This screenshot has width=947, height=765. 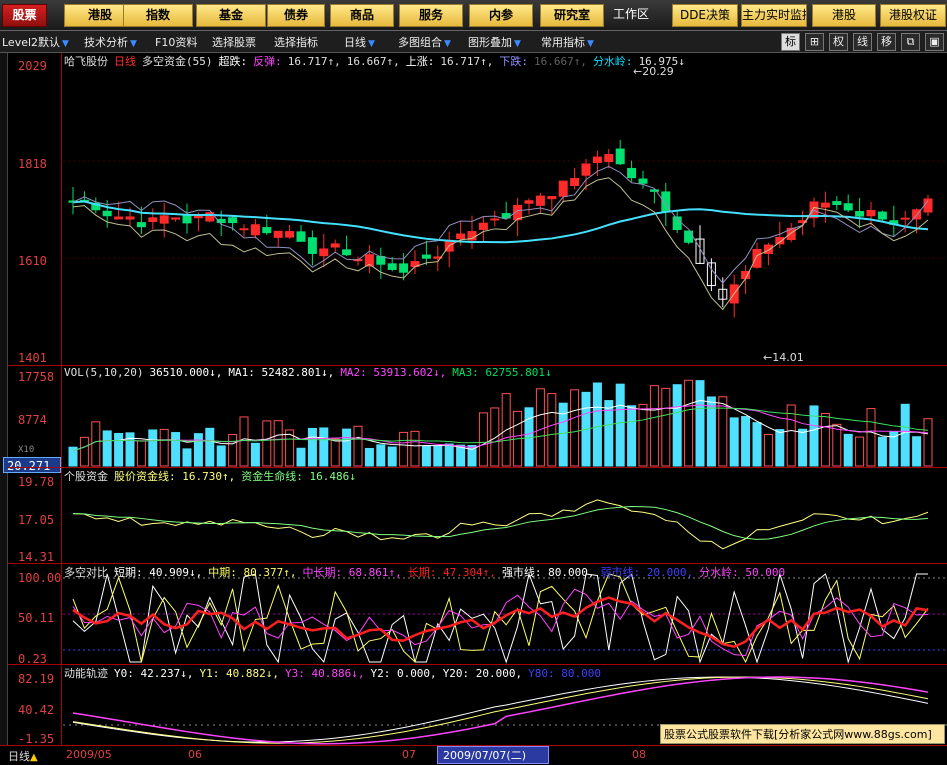 What do you see at coordinates (4, 399) in the screenshot?
I see `side-tab-strip` at bounding box center [4, 399].